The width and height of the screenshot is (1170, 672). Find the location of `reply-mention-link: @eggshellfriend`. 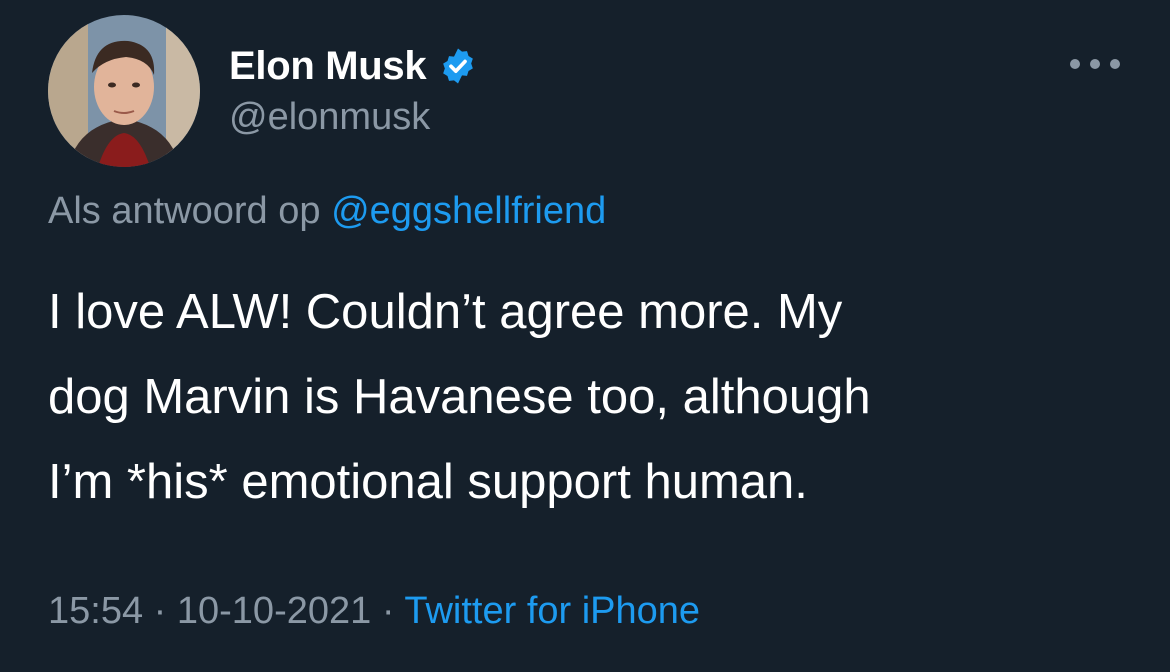

reply-mention-link: @eggshellfriend is located at coordinates (468, 211).